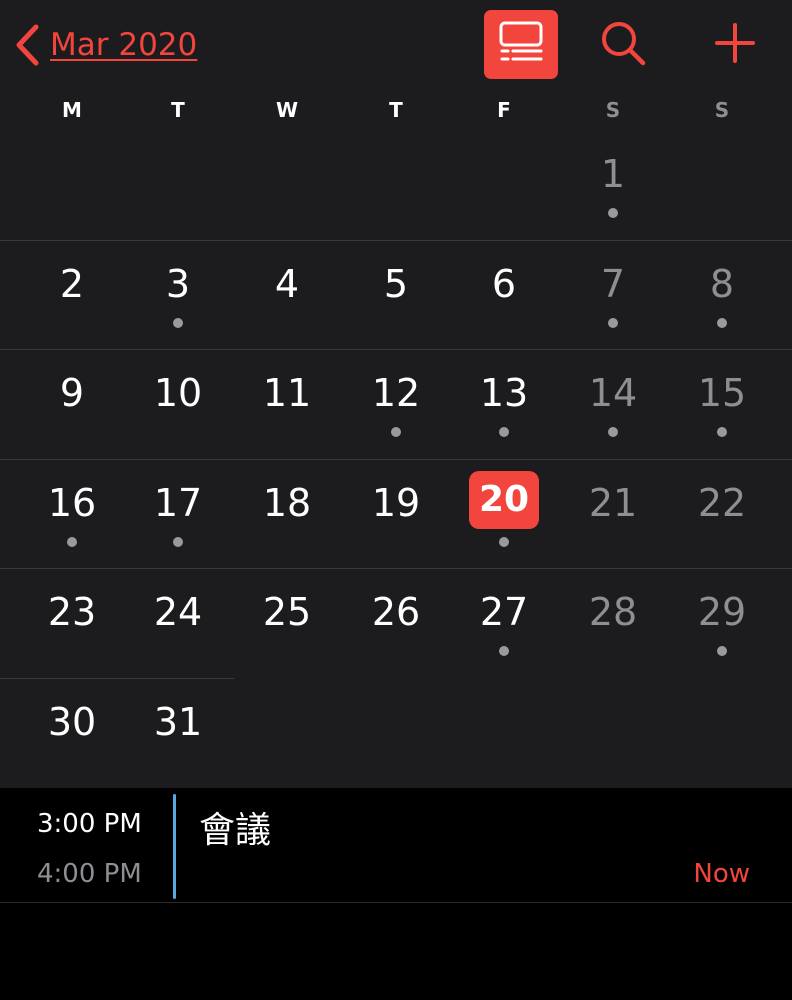 The height and width of the screenshot is (1000, 792). Describe the element at coordinates (722, 284) in the screenshot. I see `day-number: 8` at that location.